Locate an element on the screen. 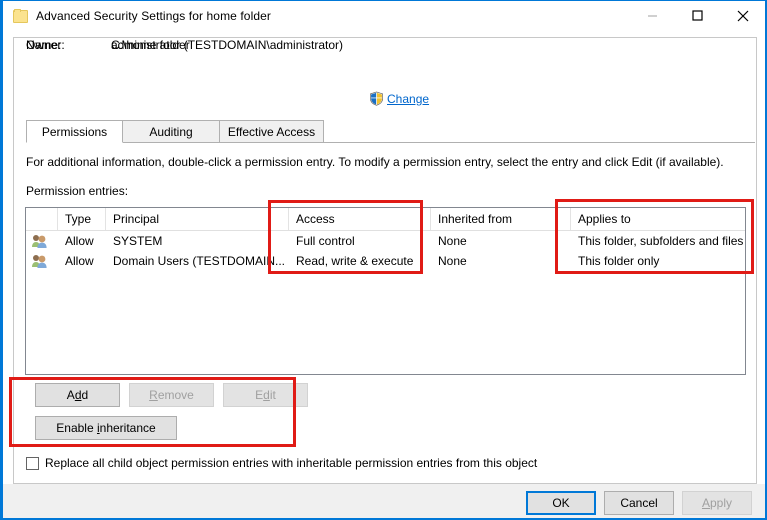  apply-button: Apply is located at coordinates (717, 503).